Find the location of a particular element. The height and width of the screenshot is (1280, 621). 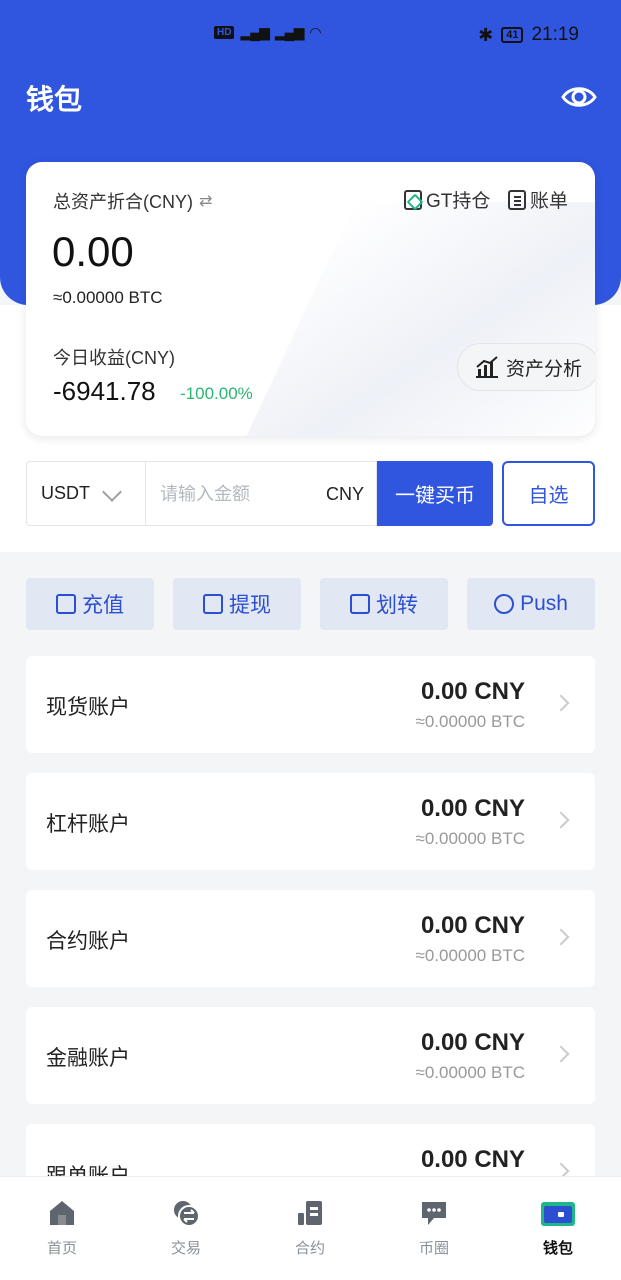

bill-label: 账单 is located at coordinates (549, 201).